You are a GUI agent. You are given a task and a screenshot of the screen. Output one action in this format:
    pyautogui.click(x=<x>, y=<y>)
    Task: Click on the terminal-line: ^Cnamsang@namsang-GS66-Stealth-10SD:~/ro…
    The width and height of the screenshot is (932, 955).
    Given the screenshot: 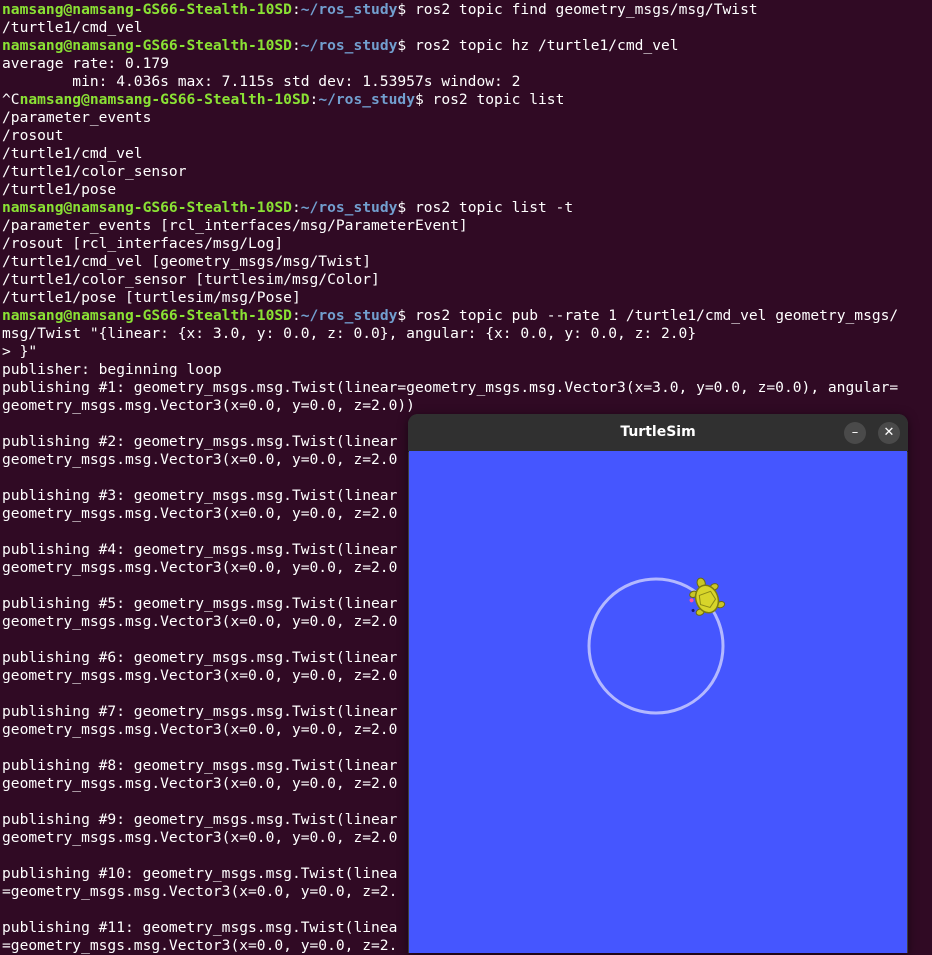 What is the action you would take?
    pyautogui.click(x=283, y=99)
    